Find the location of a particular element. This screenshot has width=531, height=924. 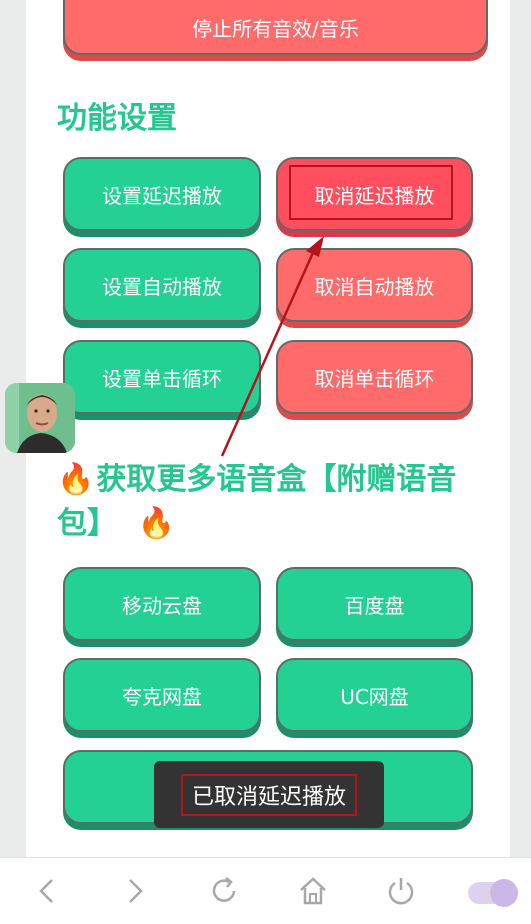

voice-box-title-line2: 包】 is located at coordinates (87, 523).